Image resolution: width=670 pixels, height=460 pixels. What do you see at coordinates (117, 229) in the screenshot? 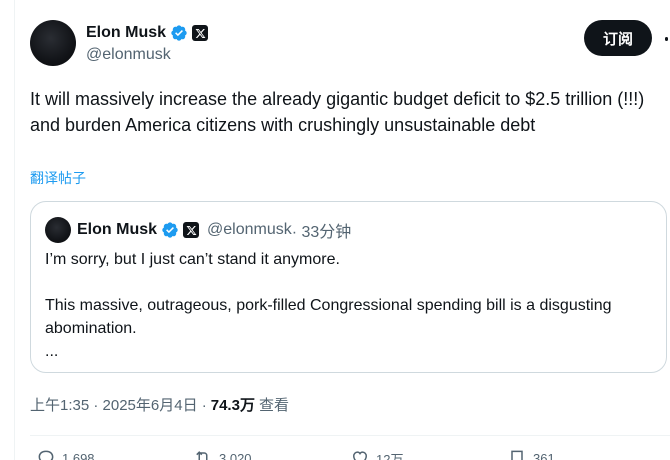
I see `quoted-display-name: Elon Musk` at bounding box center [117, 229].